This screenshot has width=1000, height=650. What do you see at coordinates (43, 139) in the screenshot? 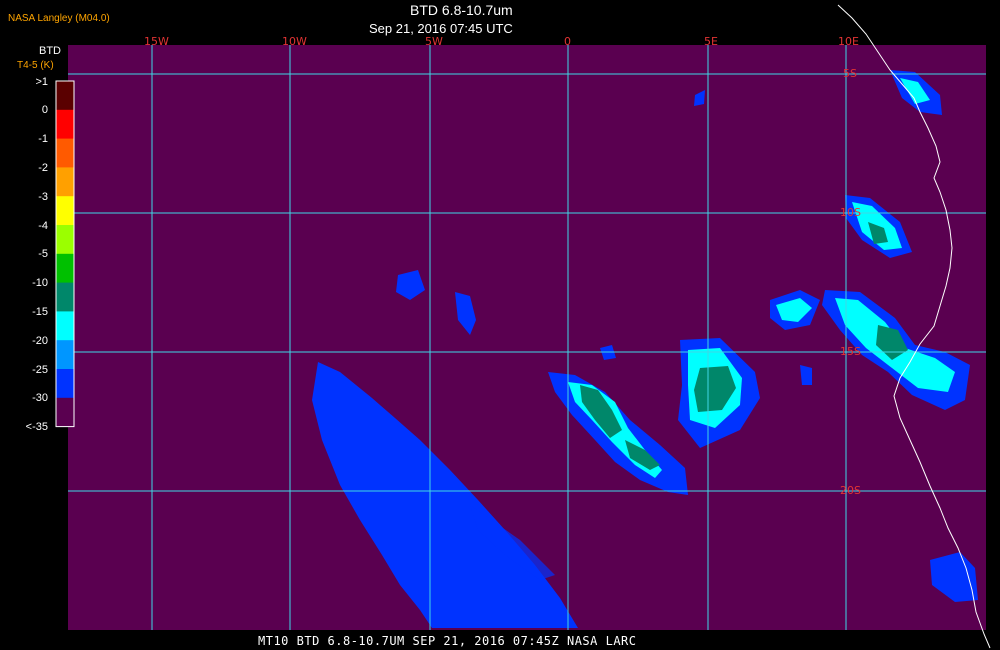
I see `legend-tick: -1` at bounding box center [43, 139].